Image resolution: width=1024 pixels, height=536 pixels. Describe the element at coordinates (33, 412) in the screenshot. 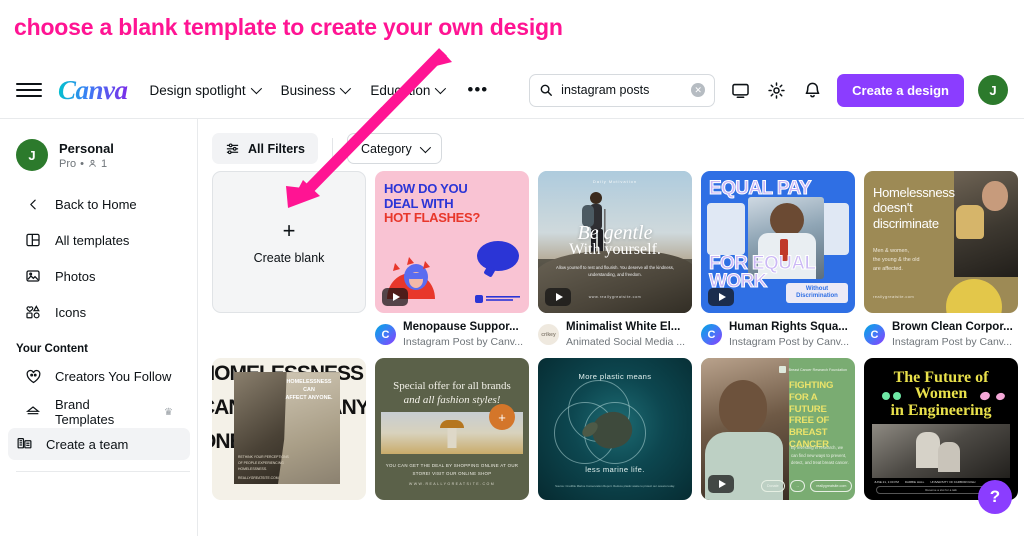

I see `brand-icon` at that location.